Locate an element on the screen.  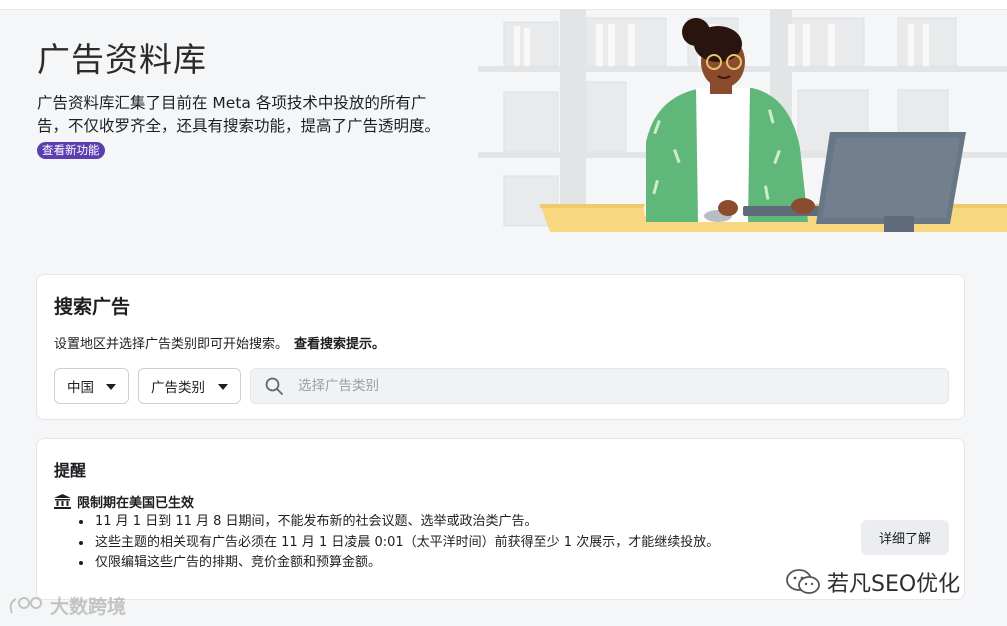
search-ads-title: 搜索广告 is located at coordinates (92, 307).